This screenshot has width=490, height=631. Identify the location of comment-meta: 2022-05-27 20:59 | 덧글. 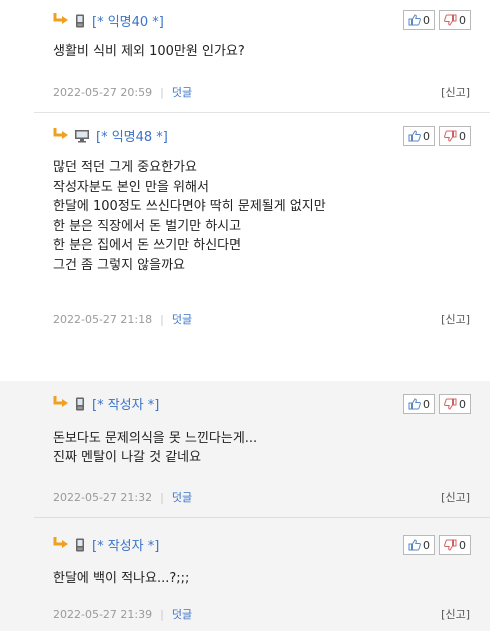
(122, 92).